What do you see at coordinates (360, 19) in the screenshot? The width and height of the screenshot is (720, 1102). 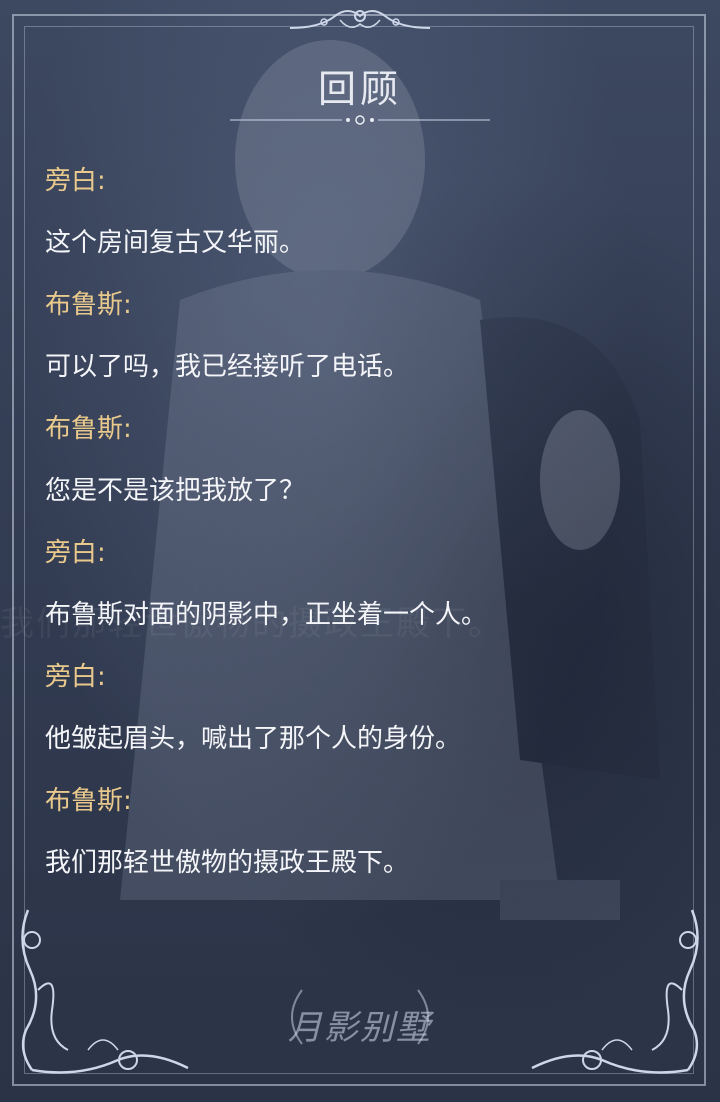 I see `top-ornament` at bounding box center [360, 19].